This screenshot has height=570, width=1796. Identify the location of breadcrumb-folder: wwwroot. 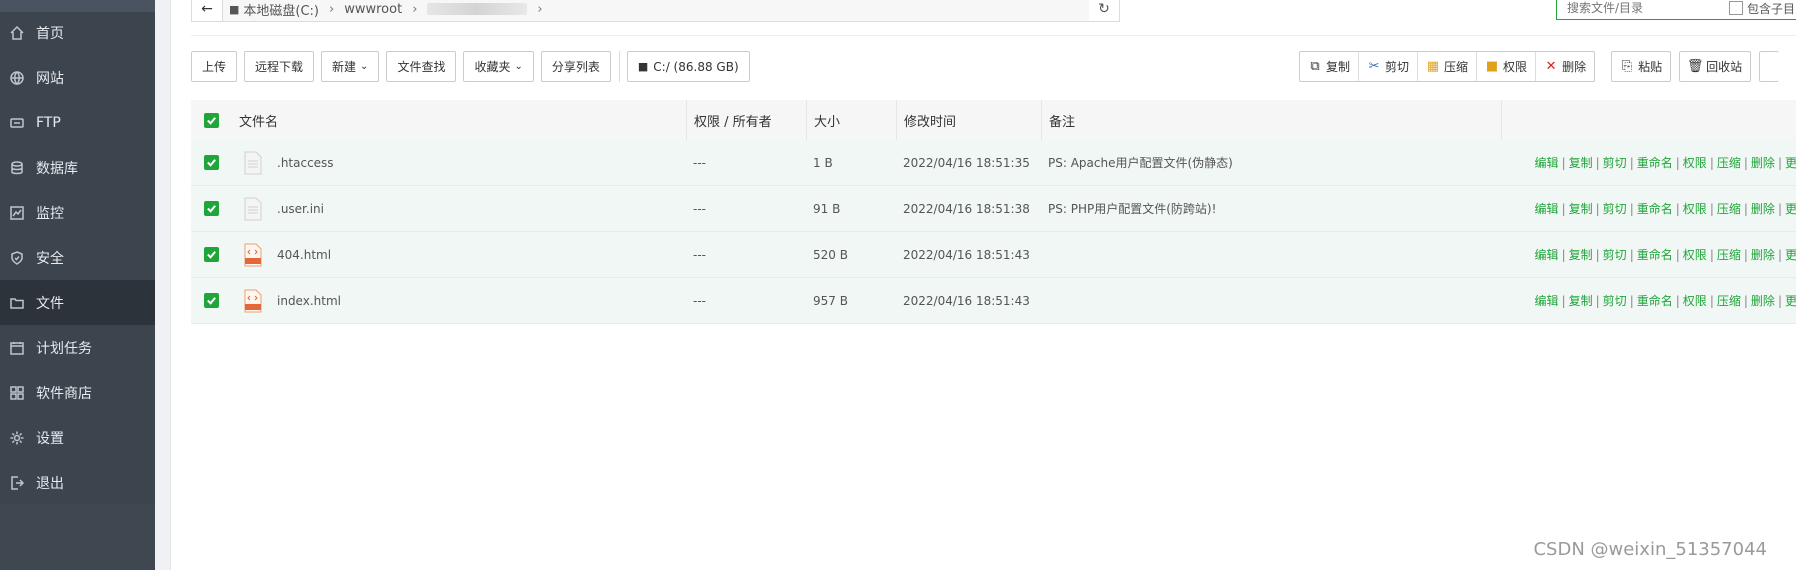
(373, 9).